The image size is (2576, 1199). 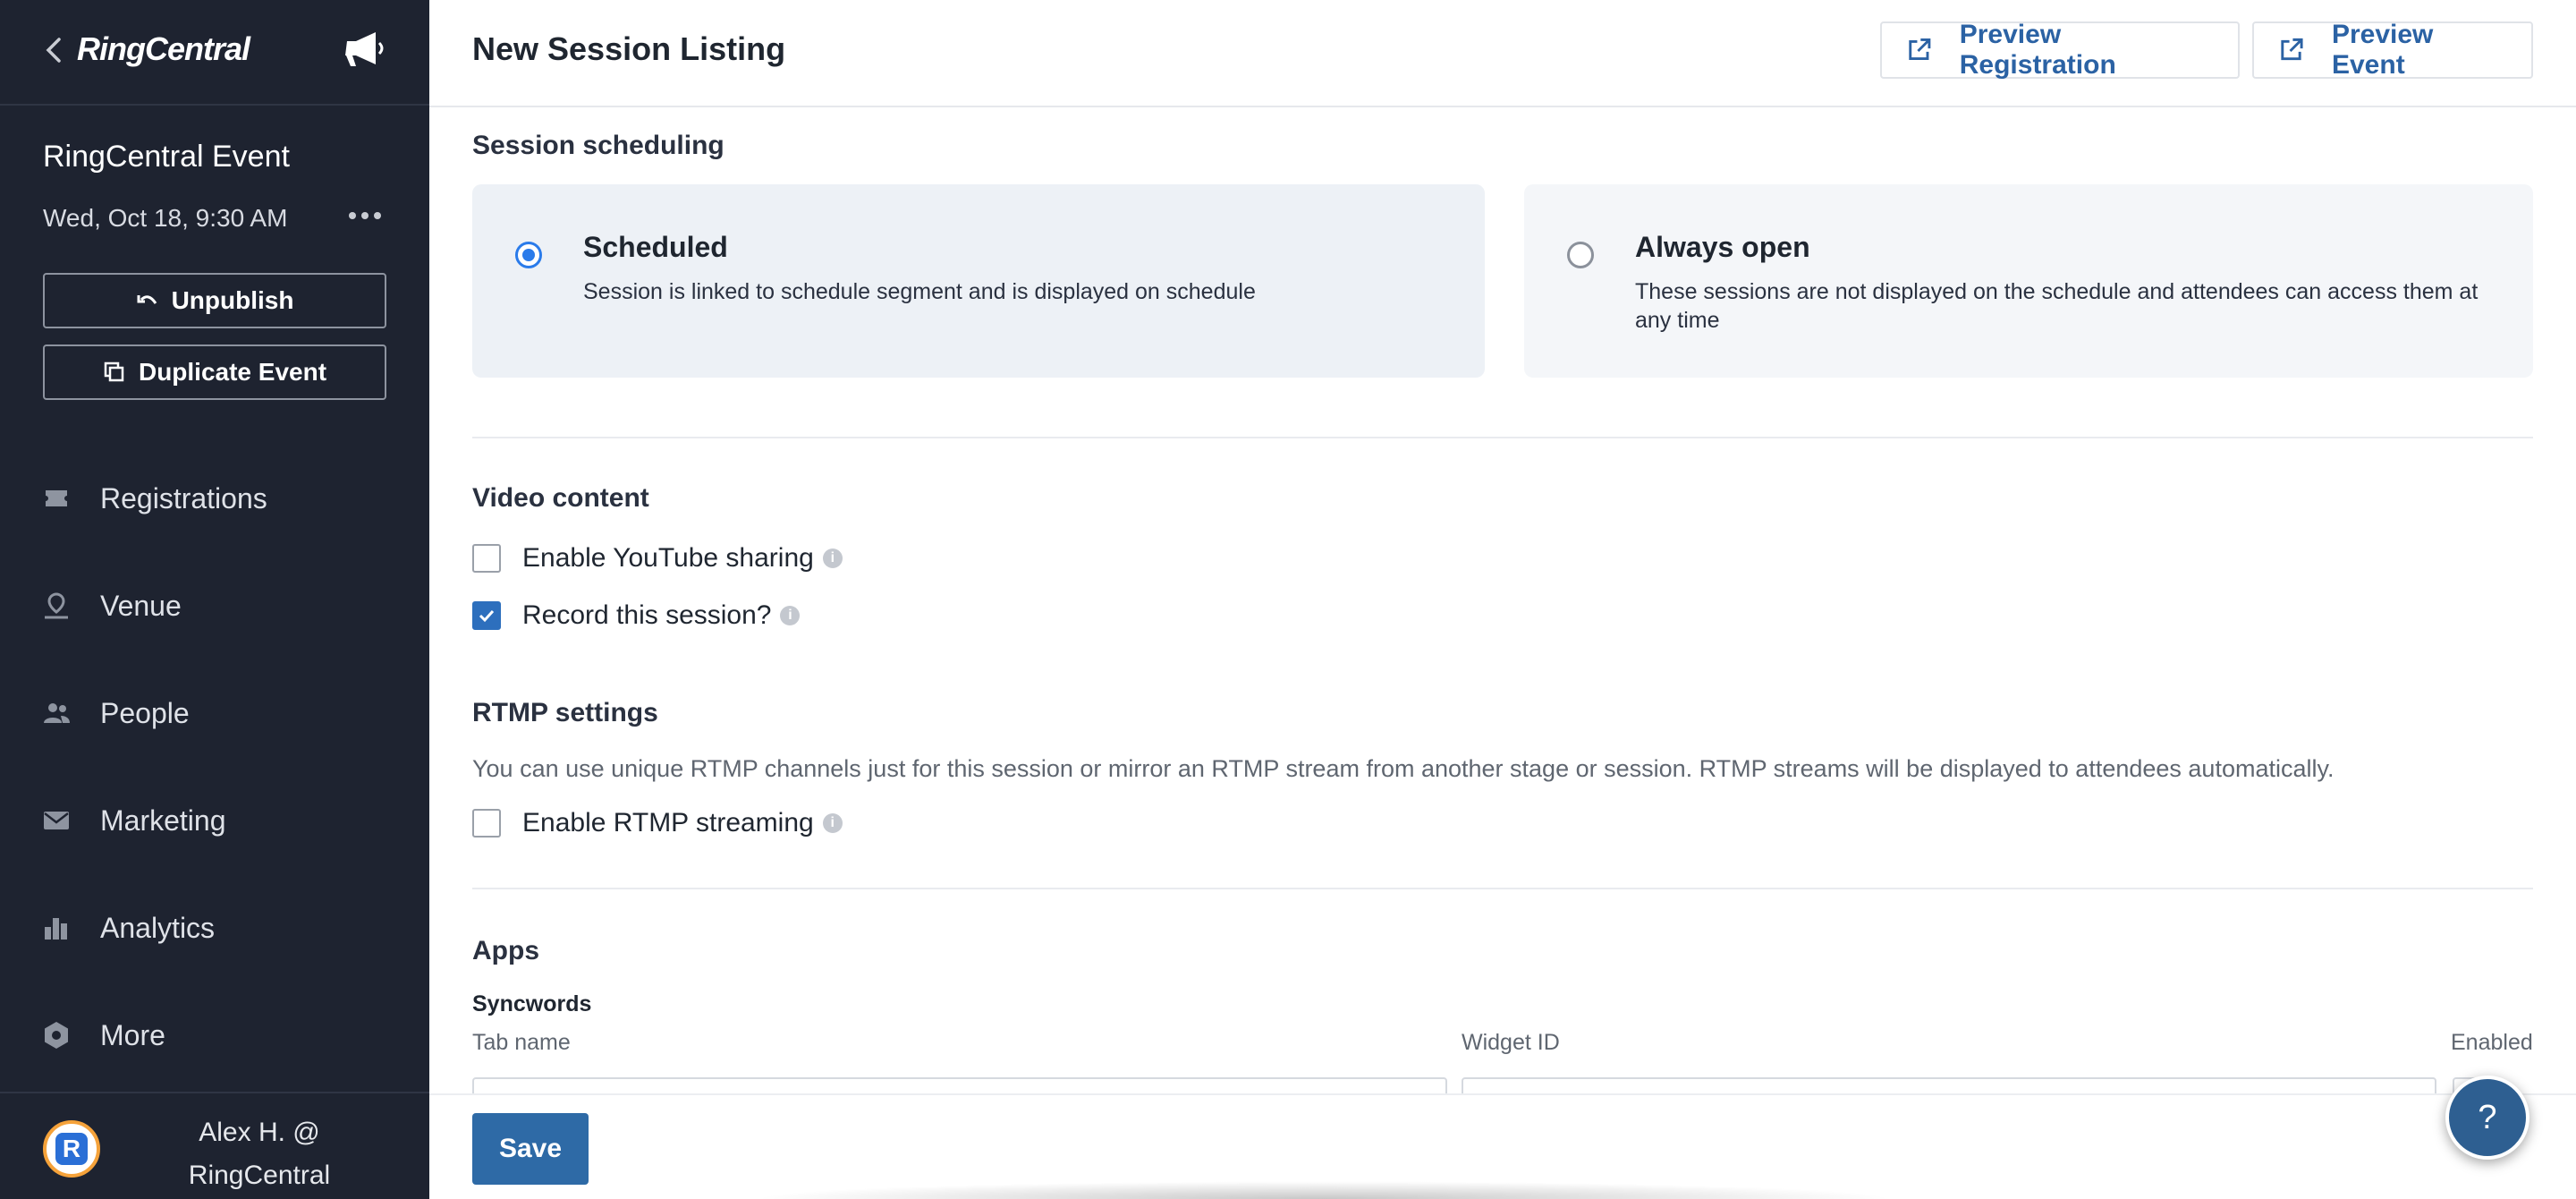 I want to click on rtmp-settings-title: RTMP settings, so click(x=565, y=712).